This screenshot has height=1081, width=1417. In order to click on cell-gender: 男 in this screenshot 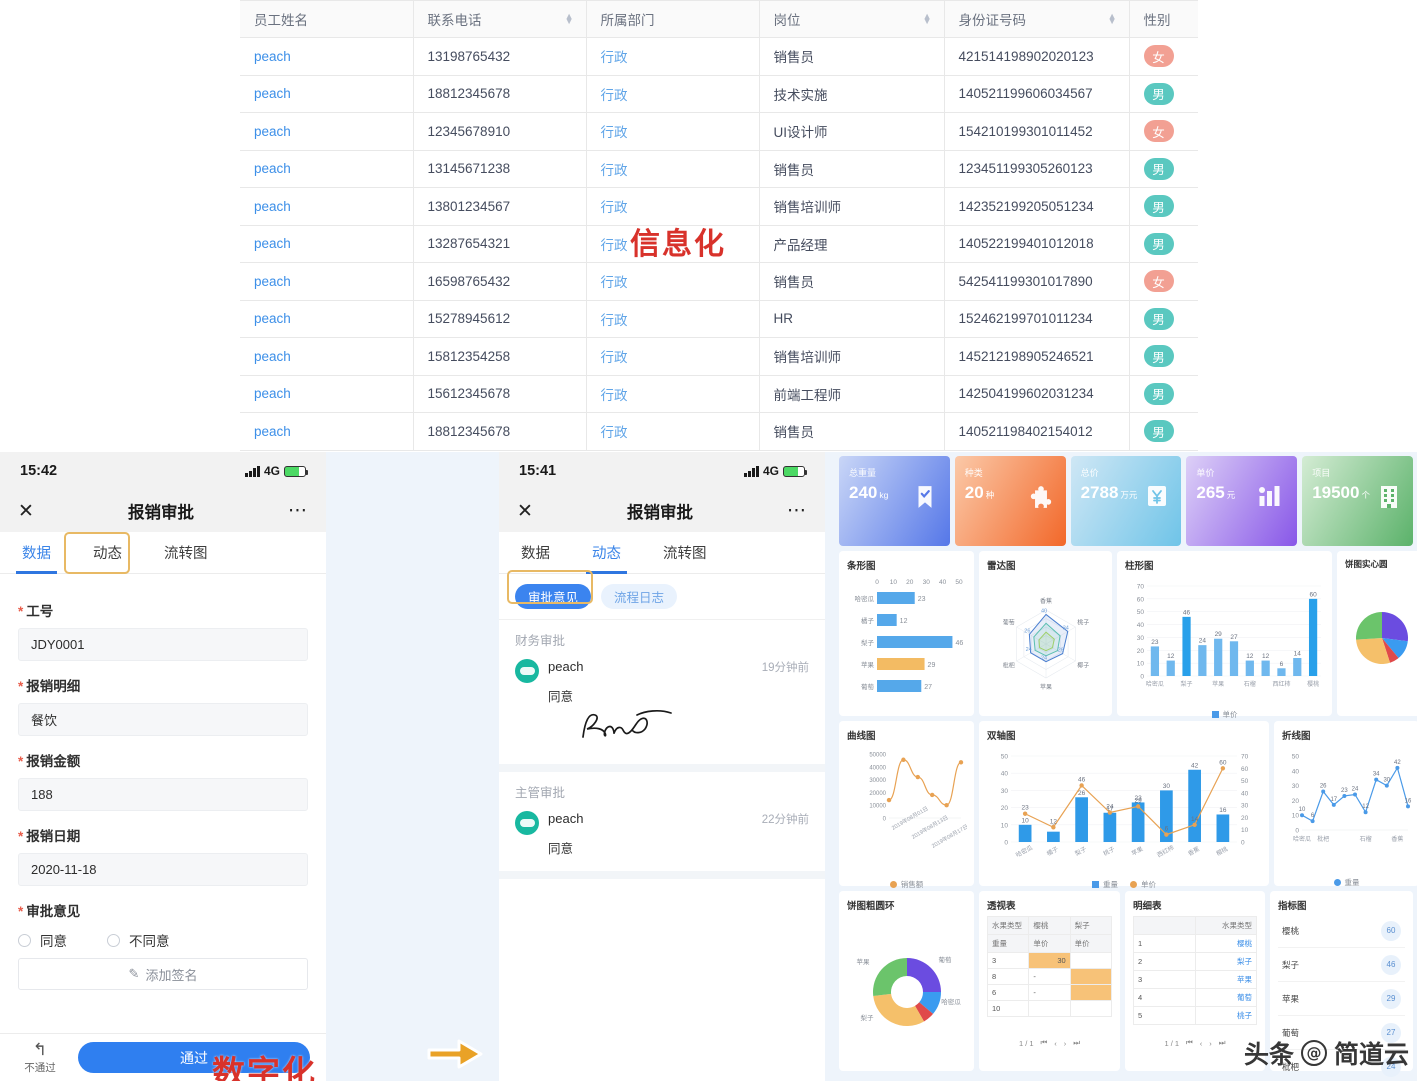, I will do `click(1163, 394)`.